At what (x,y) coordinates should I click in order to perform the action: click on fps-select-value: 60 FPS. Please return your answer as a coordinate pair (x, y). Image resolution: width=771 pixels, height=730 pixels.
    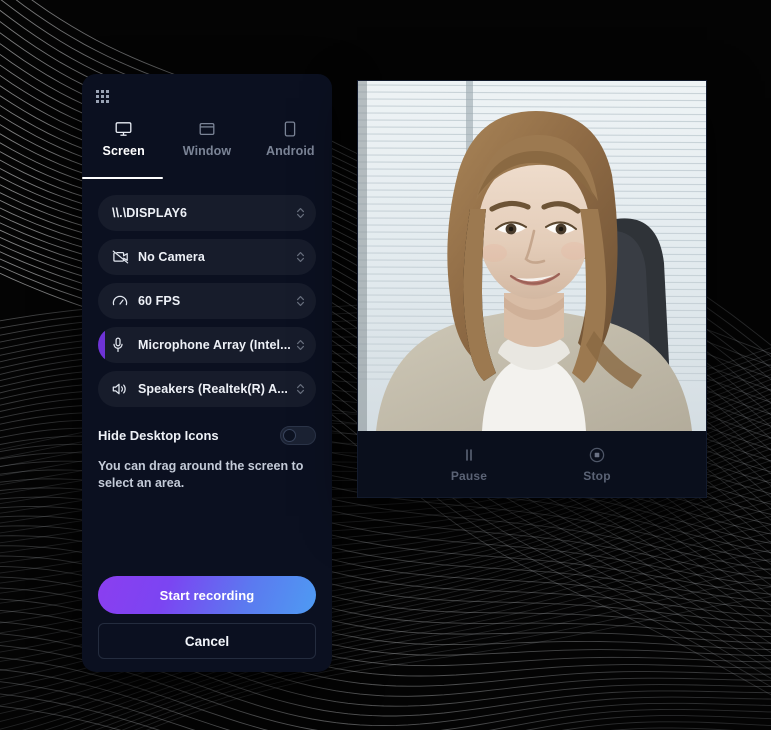
    Looking at the image, I should click on (159, 301).